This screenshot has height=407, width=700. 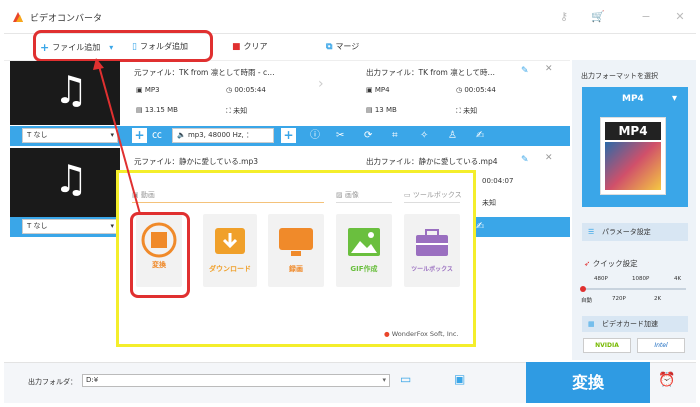 What do you see at coordinates (321, 84) in the screenshot?
I see `arrow-right-icon: ›` at bounding box center [321, 84].